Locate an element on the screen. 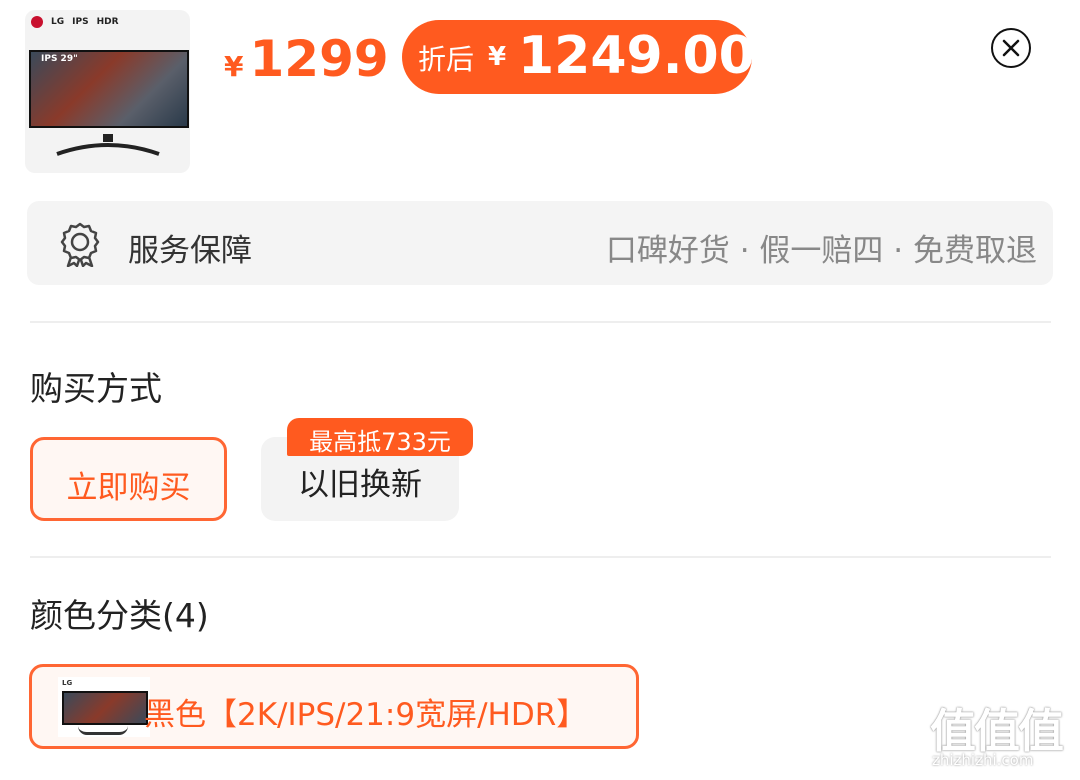 Image resolution: width=1080 pixels, height=780 pixels. color-option-thumbnail: LG is located at coordinates (104, 707).